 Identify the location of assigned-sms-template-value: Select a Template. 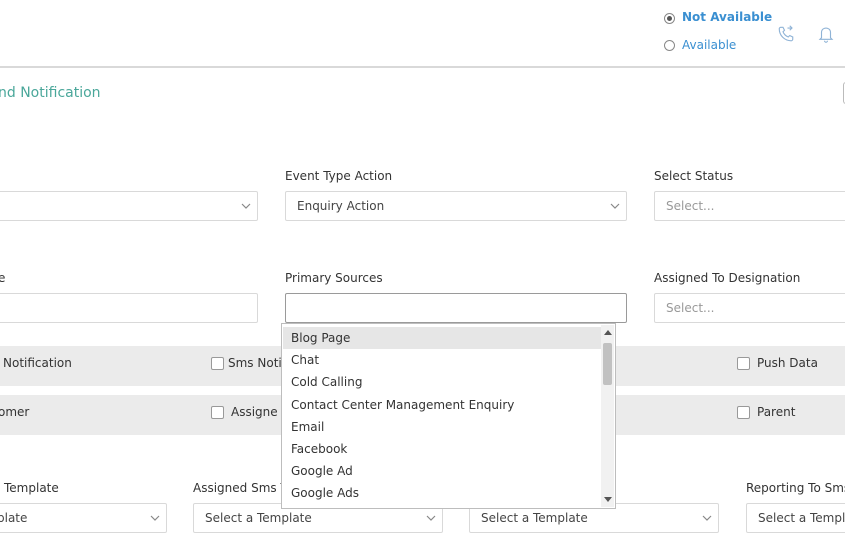
(258, 518).